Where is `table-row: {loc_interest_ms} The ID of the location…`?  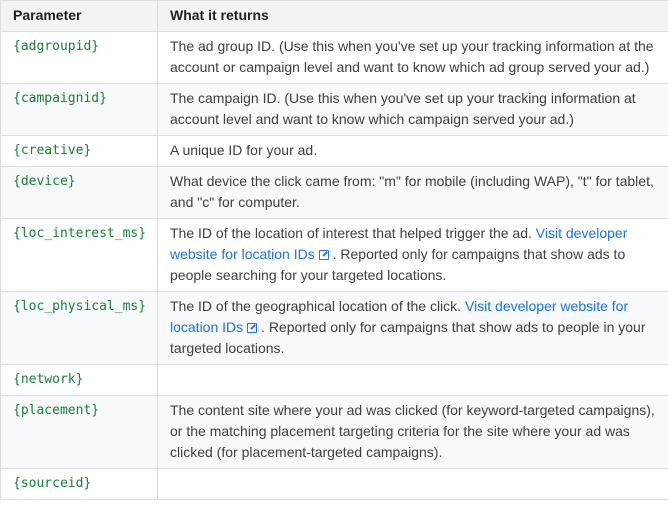 table-row: {loc_interest_ms} The ID of the location… is located at coordinates (334, 255).